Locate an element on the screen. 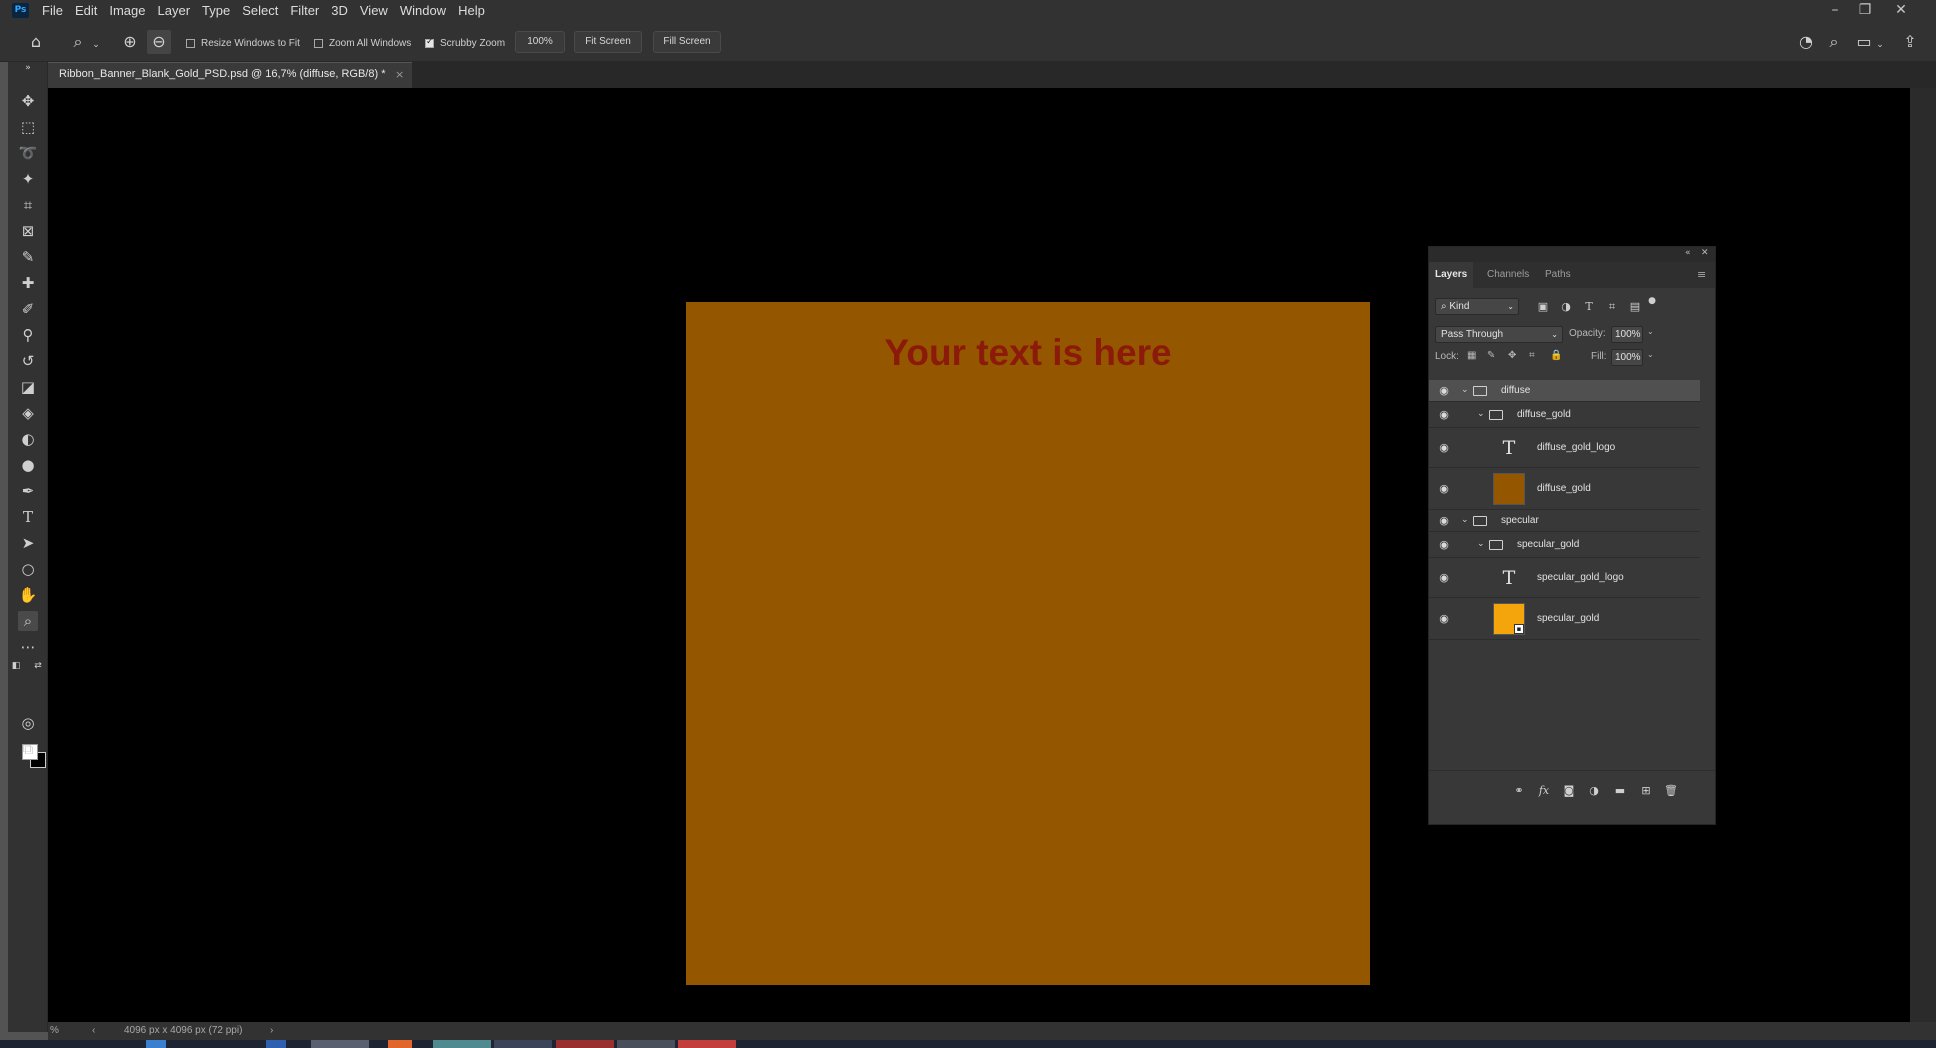 This screenshot has width=1936, height=1048. paint-bucket-tool-icon: ◈ is located at coordinates (28, 413).